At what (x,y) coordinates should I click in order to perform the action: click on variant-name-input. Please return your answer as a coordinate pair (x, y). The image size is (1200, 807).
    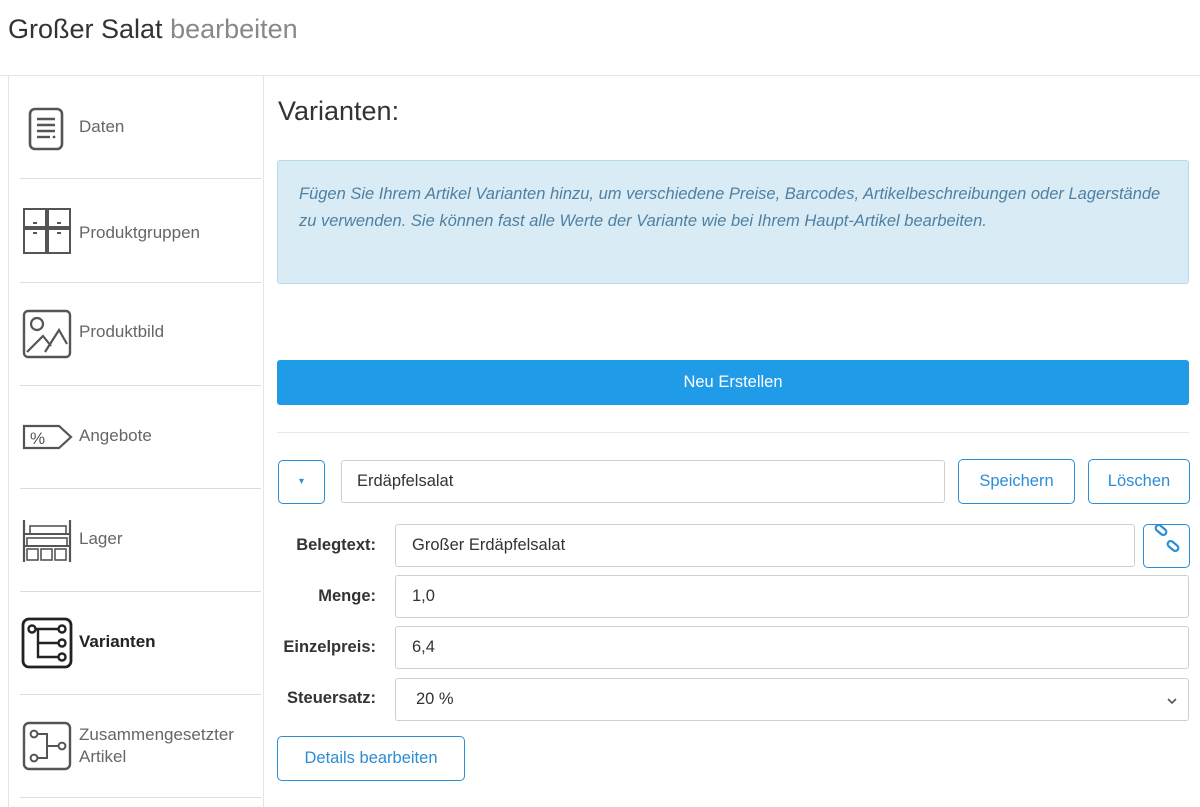
    Looking at the image, I should click on (643, 481).